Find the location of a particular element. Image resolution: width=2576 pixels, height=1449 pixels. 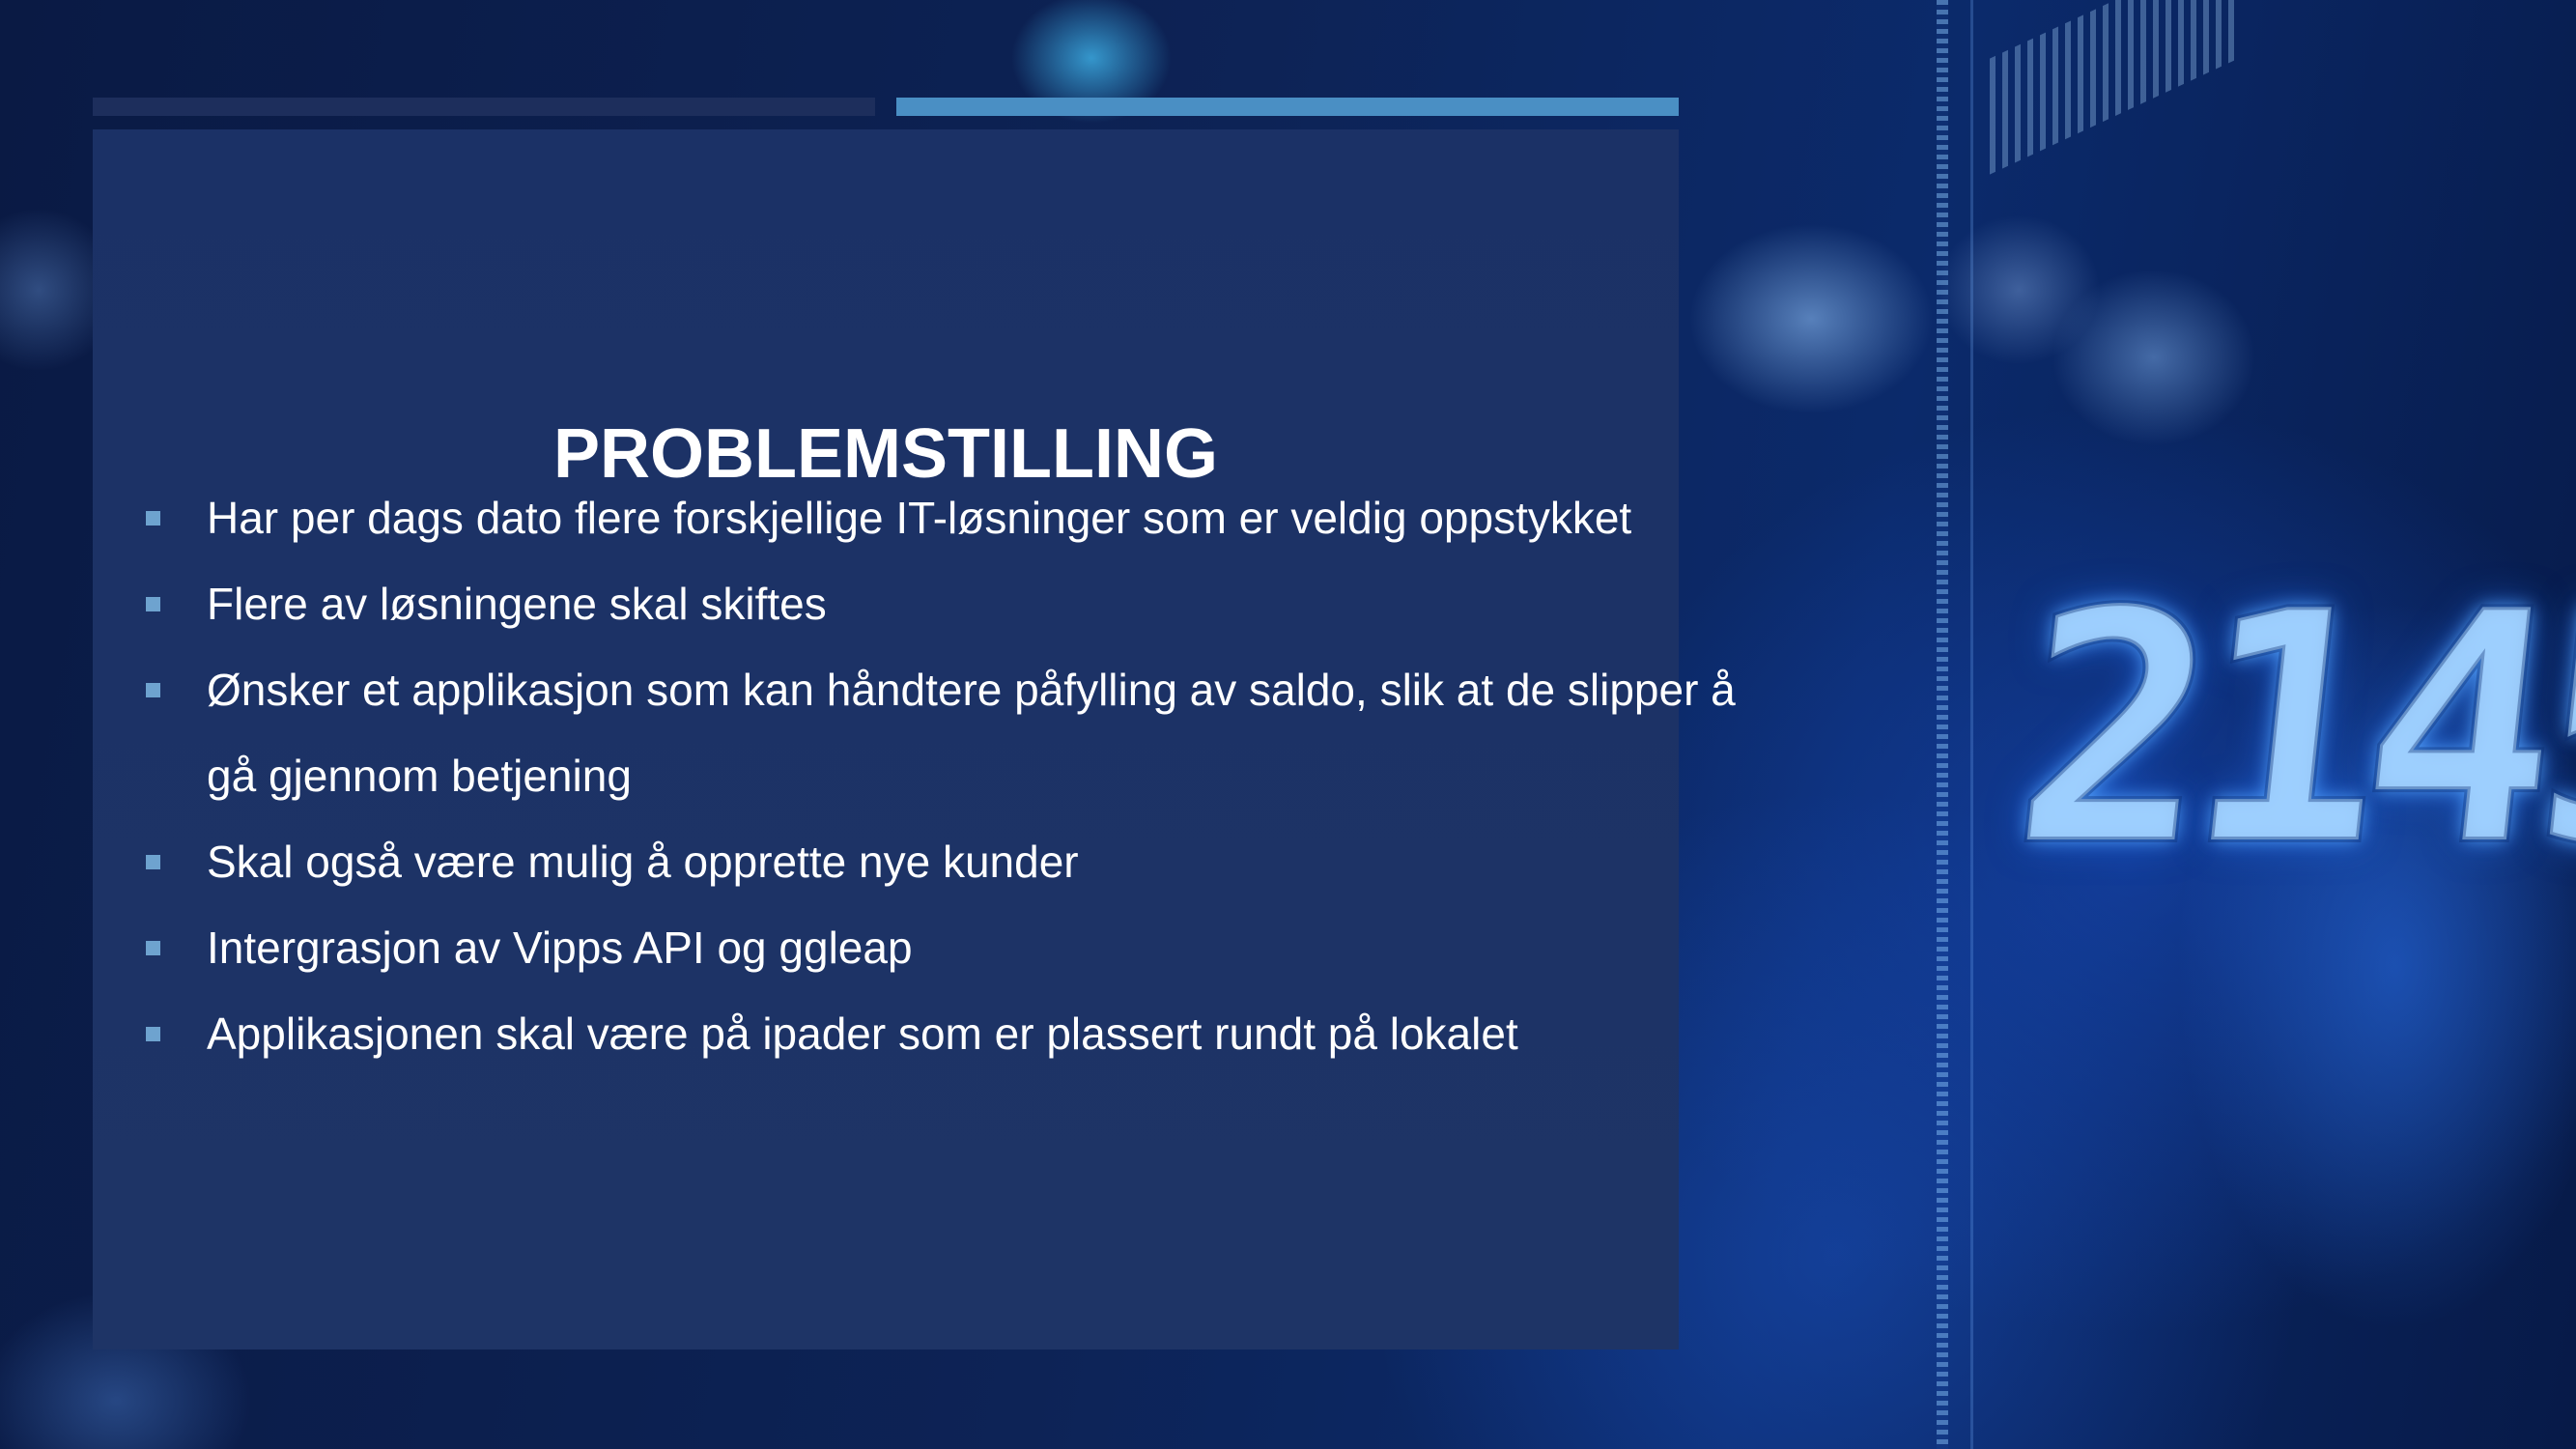

background-led-line is located at coordinates (1971, 724).